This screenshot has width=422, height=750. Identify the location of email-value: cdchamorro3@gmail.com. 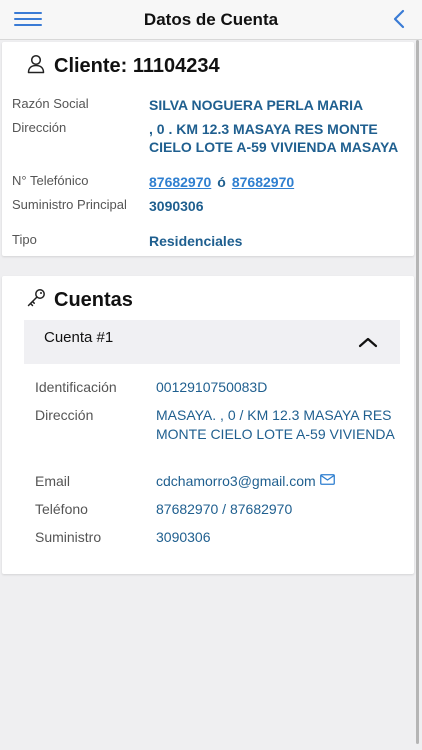
(281, 481).